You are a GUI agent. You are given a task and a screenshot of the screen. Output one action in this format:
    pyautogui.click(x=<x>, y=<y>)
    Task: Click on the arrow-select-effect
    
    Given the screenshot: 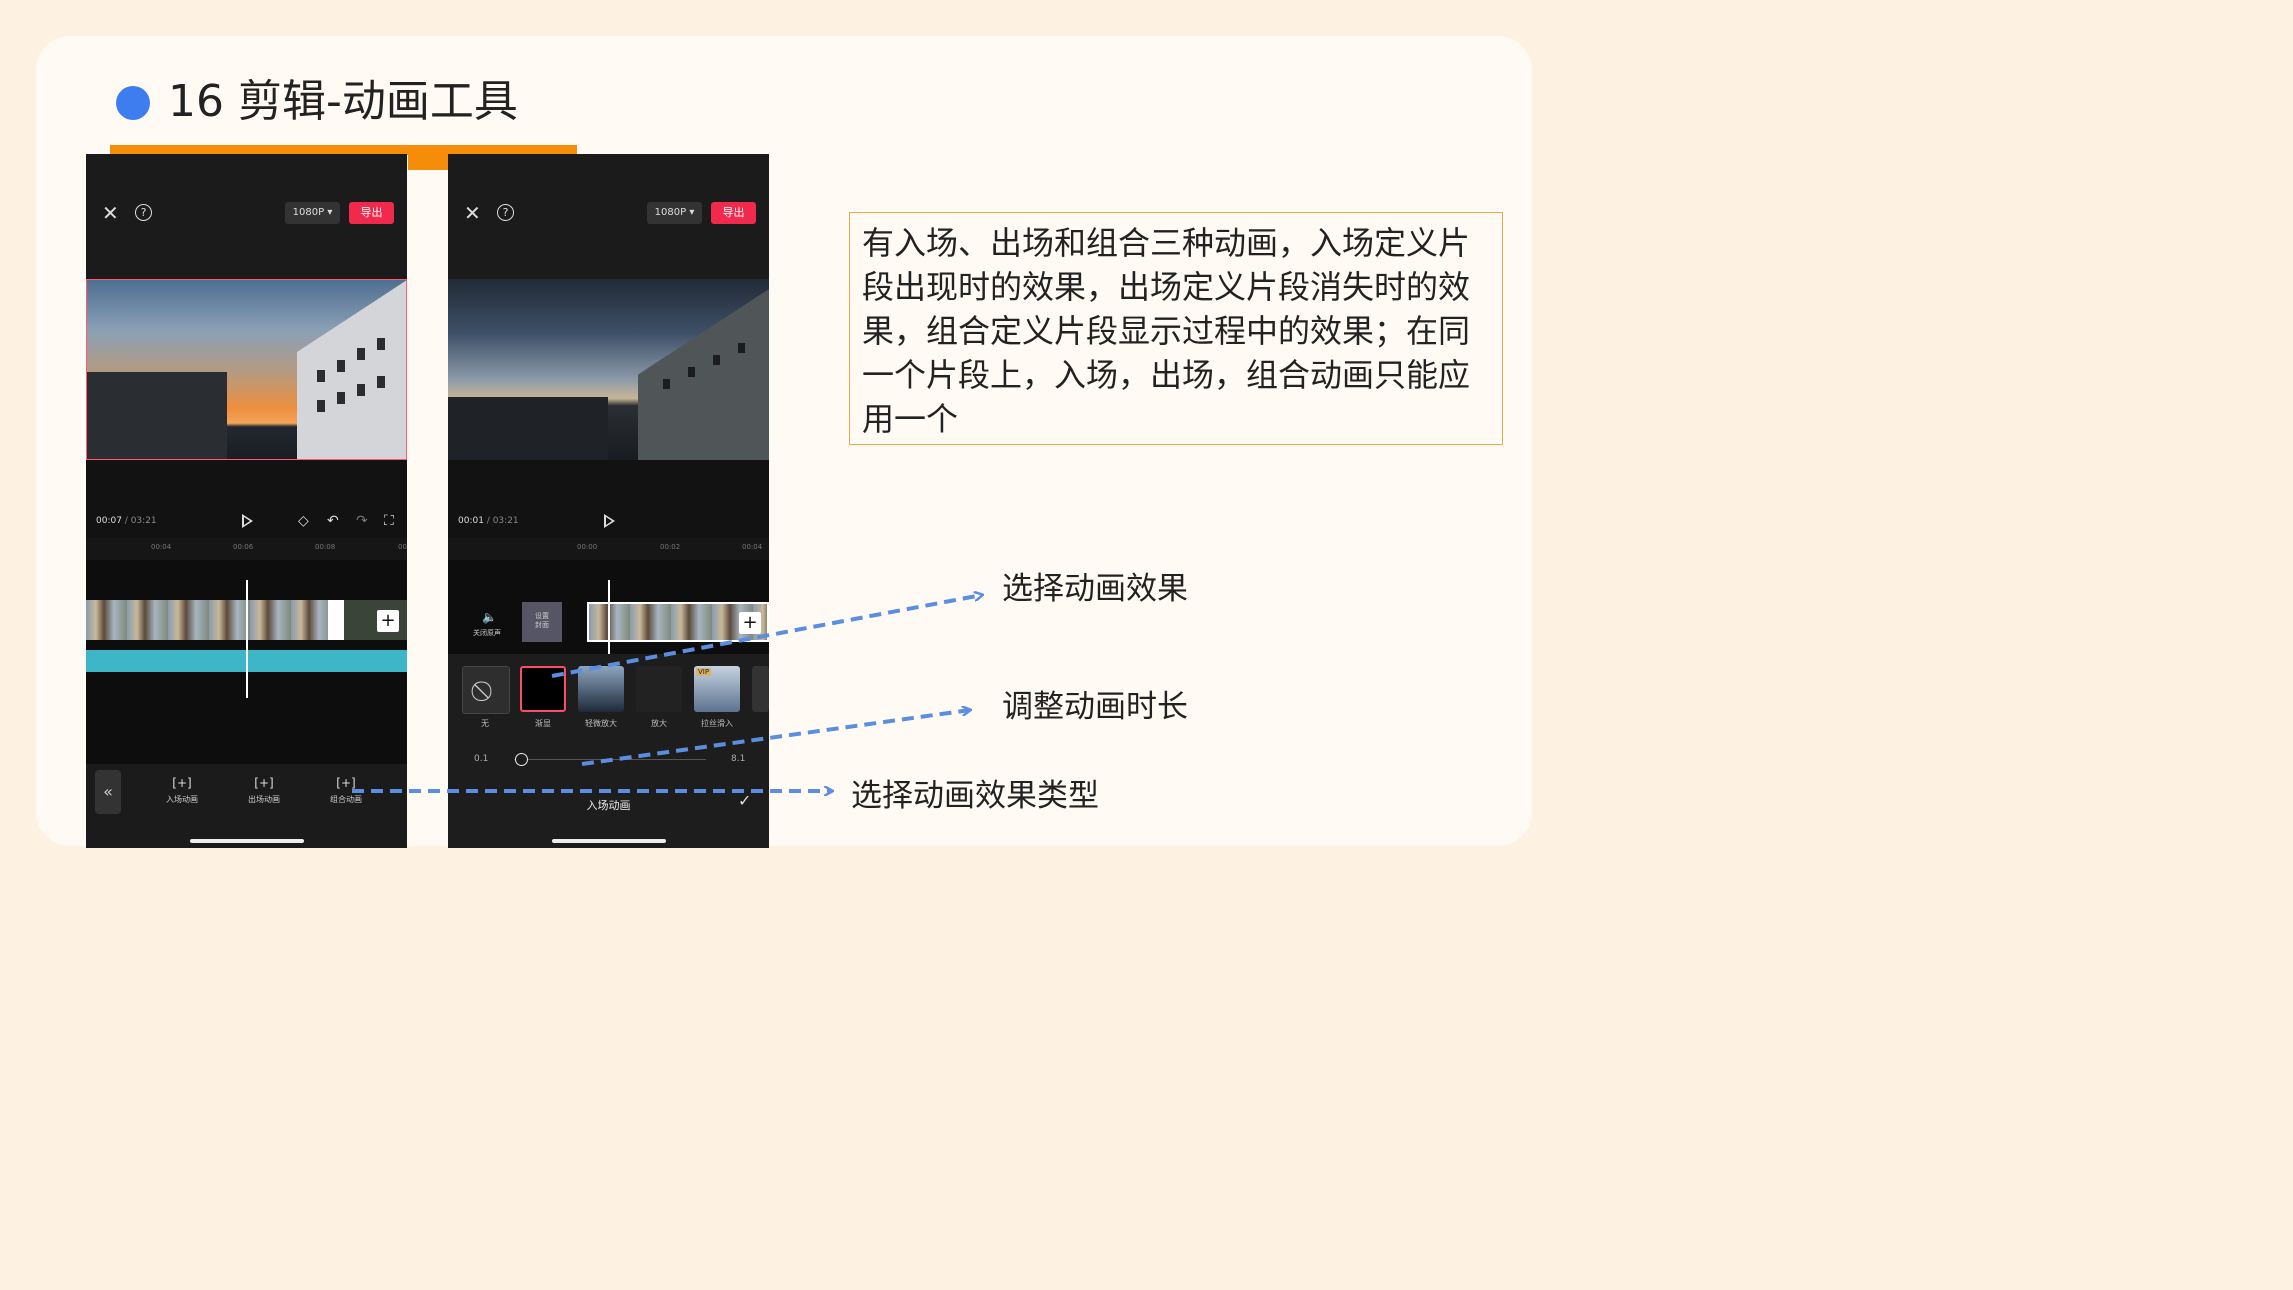 What is the action you would take?
    pyautogui.click(x=766, y=636)
    